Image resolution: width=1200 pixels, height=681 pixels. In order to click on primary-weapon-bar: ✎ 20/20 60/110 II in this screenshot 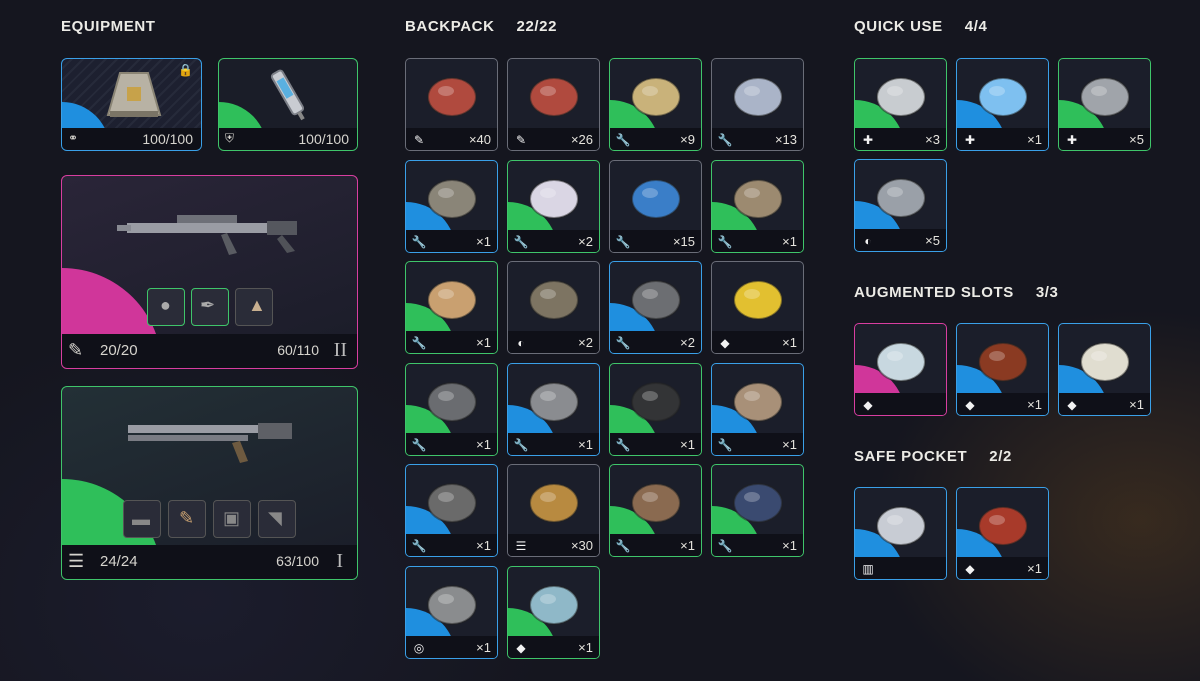, I will do `click(209, 351)`.